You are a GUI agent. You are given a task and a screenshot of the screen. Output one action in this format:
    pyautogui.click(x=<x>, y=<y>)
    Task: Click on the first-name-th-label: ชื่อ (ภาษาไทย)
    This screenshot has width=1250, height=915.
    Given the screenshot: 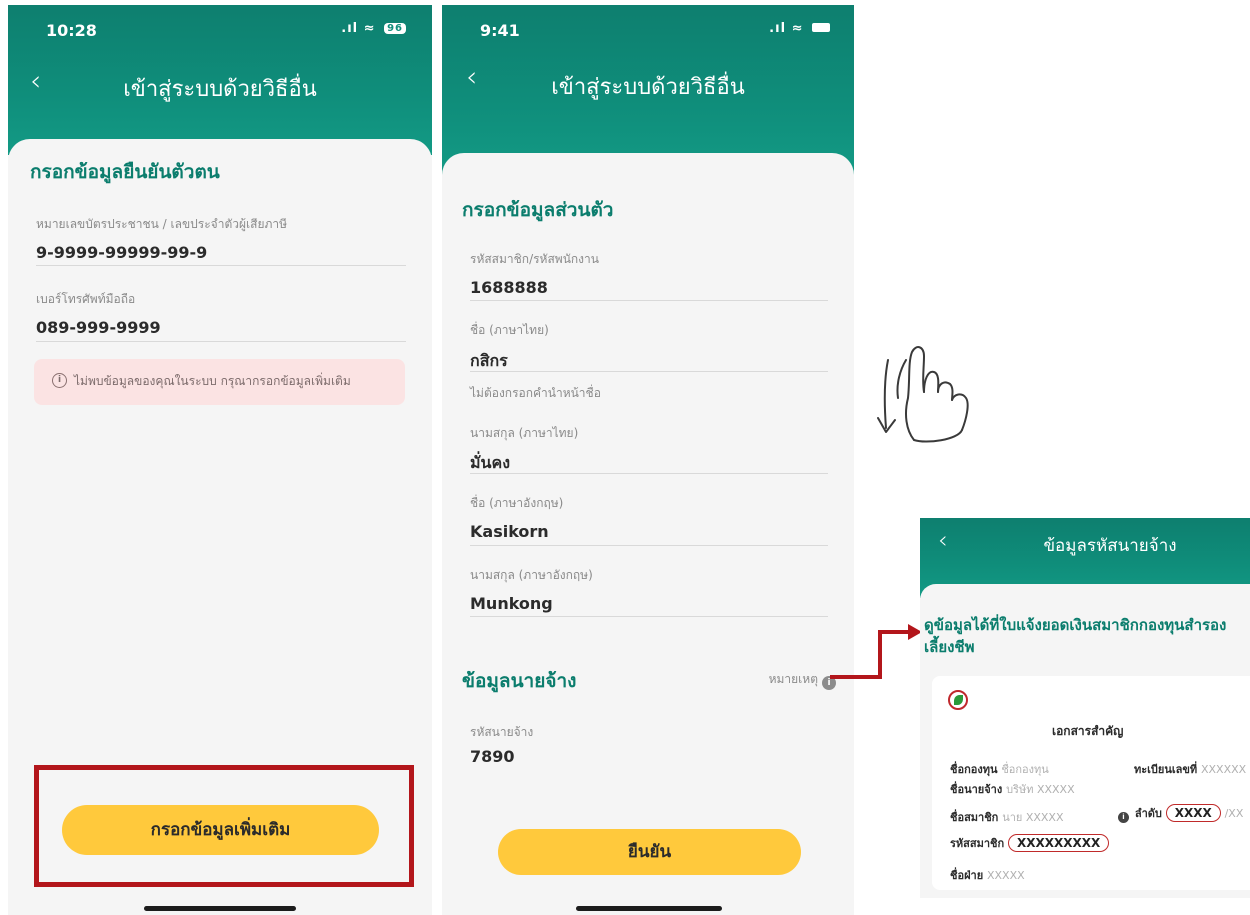 What is the action you would take?
    pyautogui.click(x=509, y=330)
    